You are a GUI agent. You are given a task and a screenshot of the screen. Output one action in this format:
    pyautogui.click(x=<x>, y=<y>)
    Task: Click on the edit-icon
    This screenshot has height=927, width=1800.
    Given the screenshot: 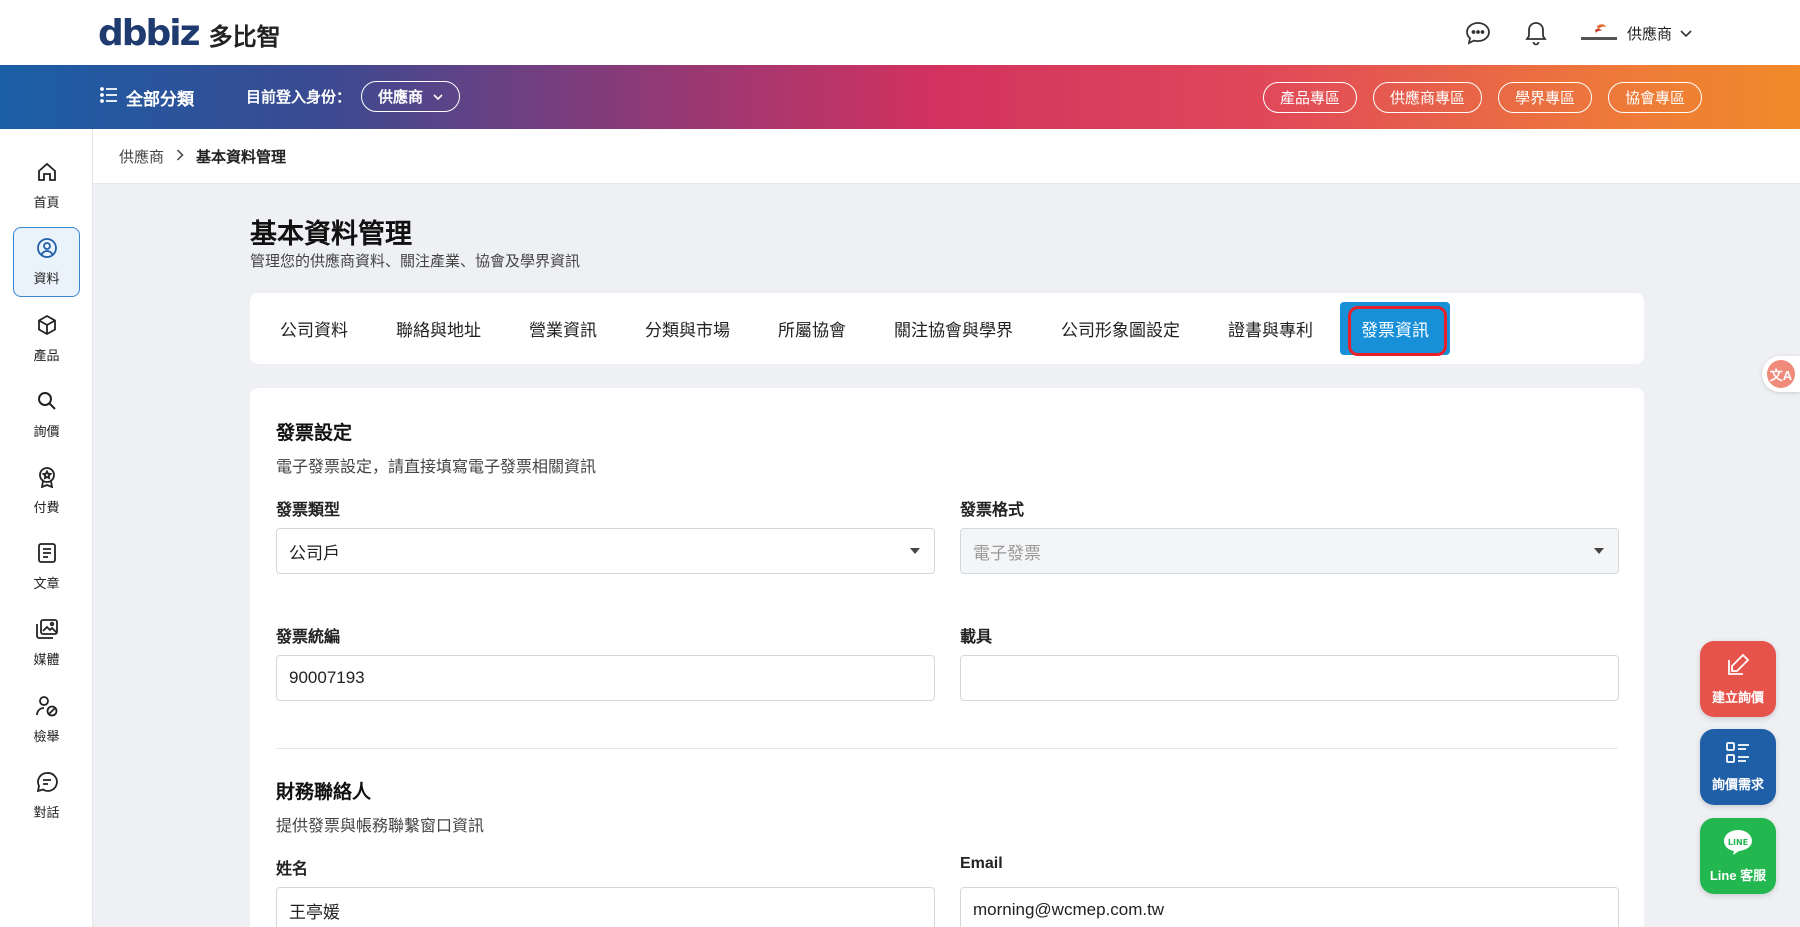 What is the action you would take?
    pyautogui.click(x=1738, y=666)
    